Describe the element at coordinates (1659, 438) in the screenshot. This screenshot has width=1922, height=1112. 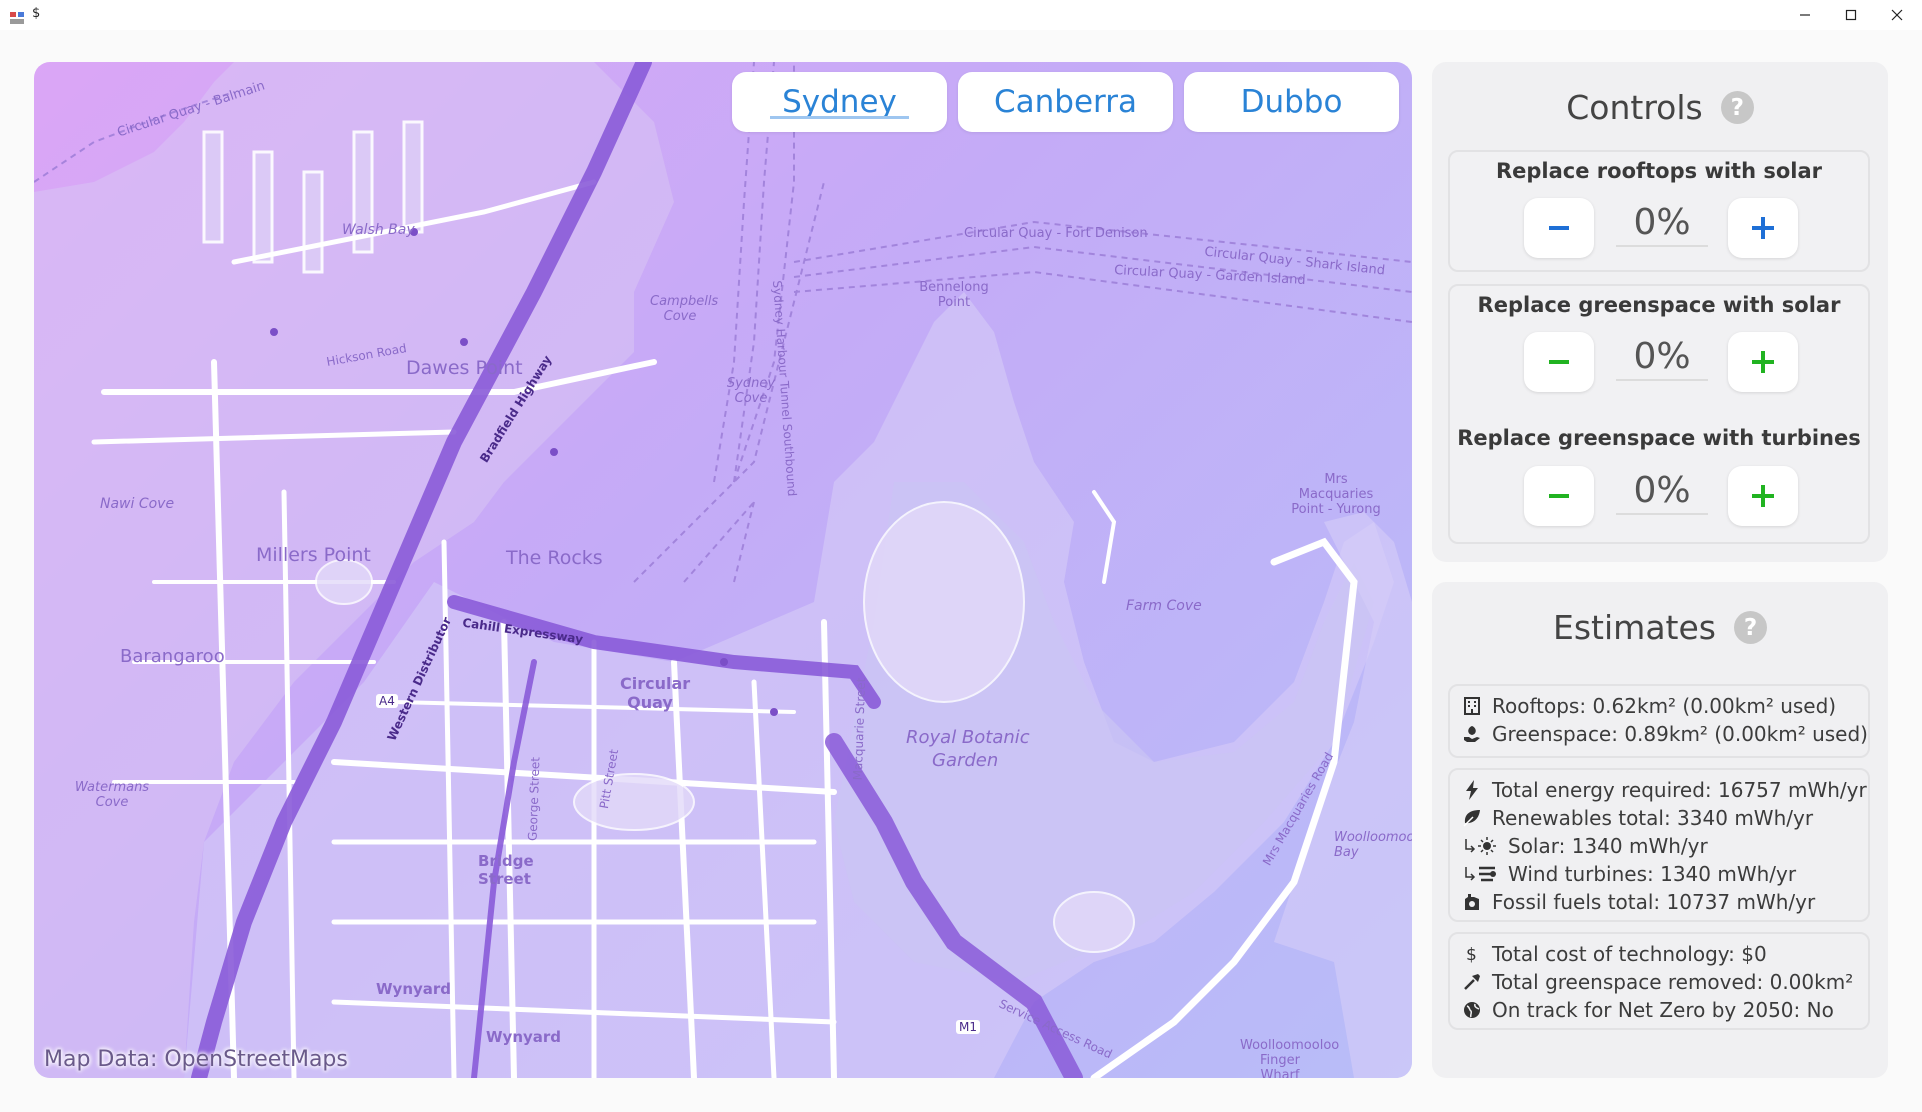
I see `greenspace-turbines-label: Replace greenspace with turbines` at that location.